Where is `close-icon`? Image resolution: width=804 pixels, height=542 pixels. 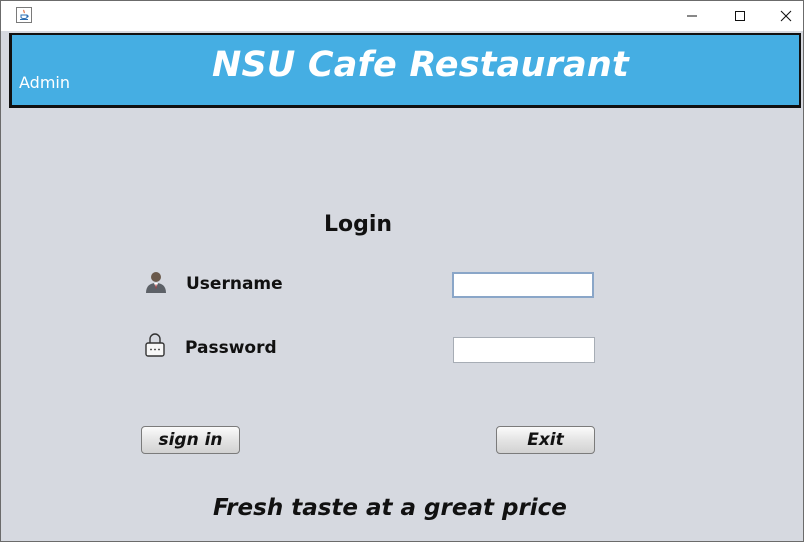
close-icon is located at coordinates (786, 16).